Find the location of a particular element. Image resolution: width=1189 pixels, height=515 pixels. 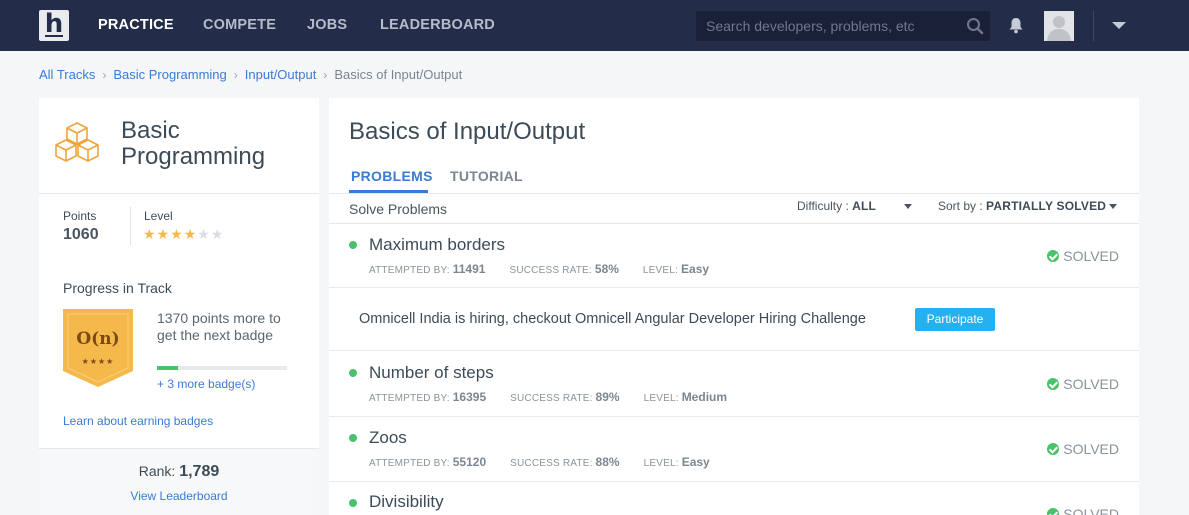

breadcrumb-input-output: Input/Output is located at coordinates (281, 74).